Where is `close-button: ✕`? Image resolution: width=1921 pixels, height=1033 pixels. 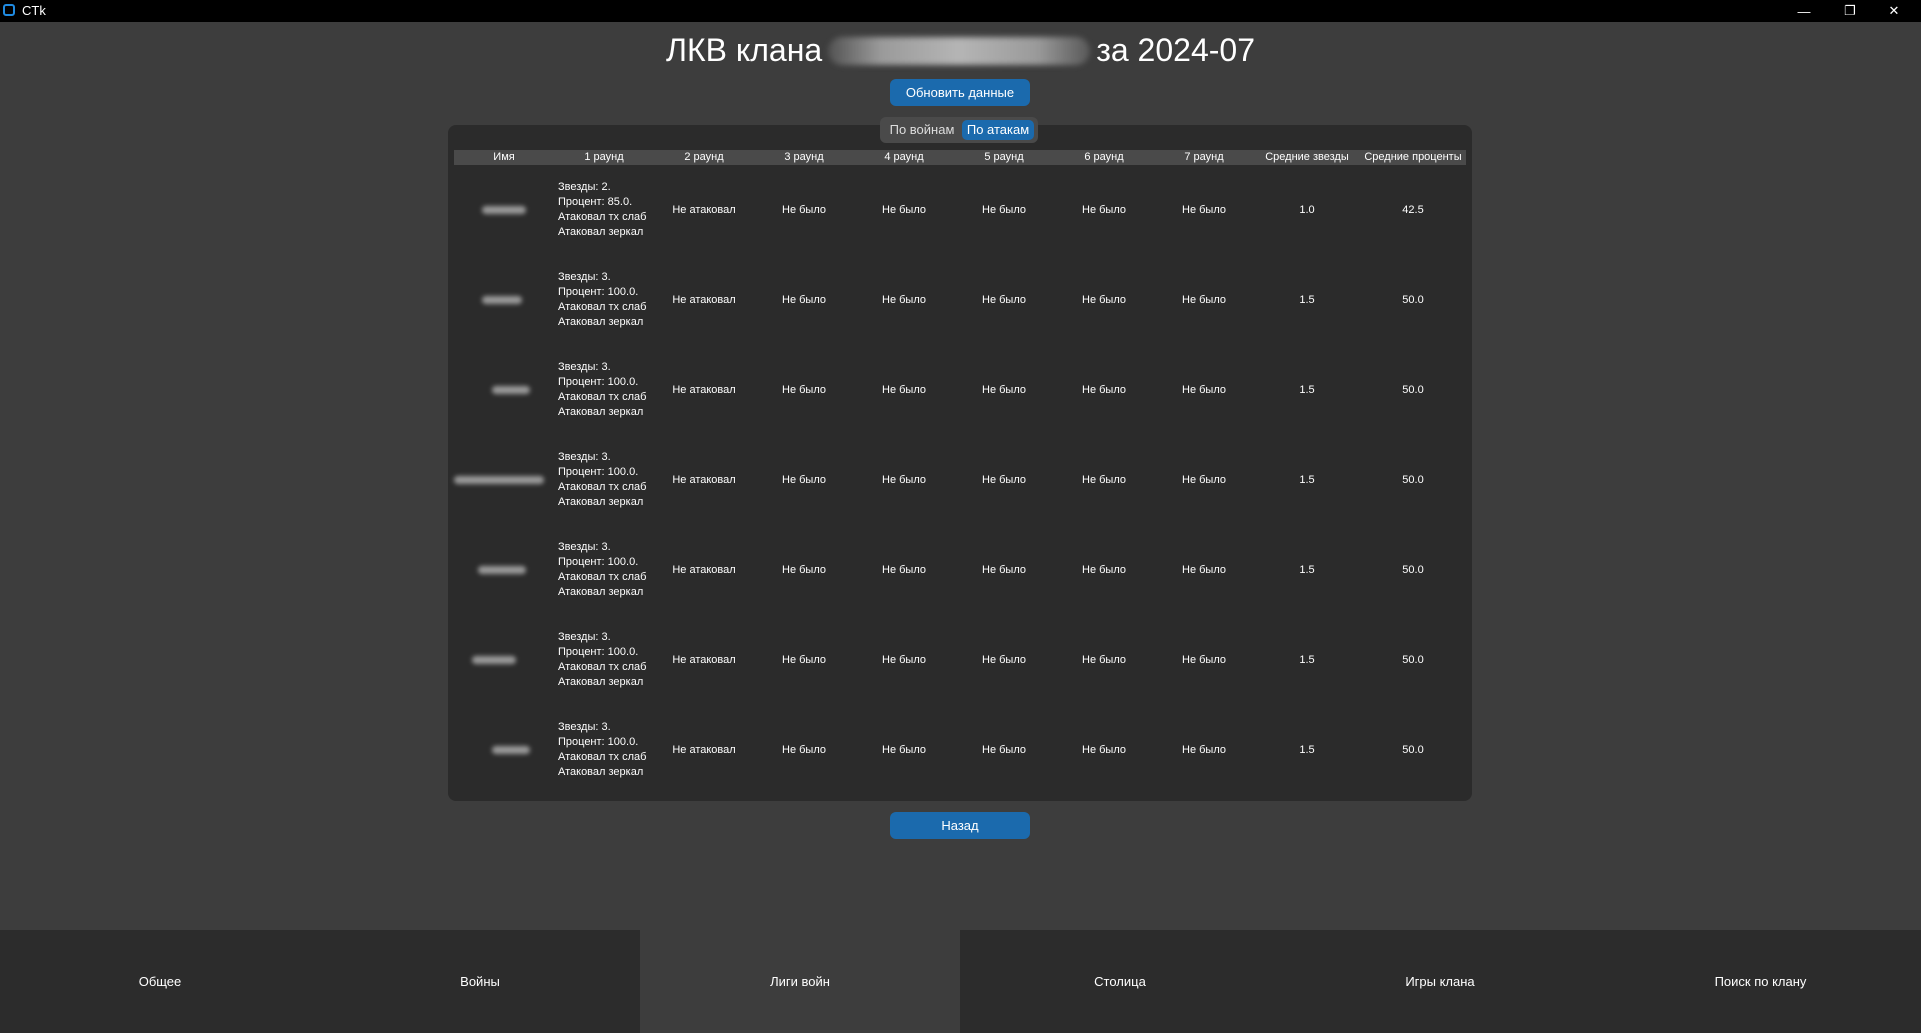
close-button: ✕ is located at coordinates (1894, 11).